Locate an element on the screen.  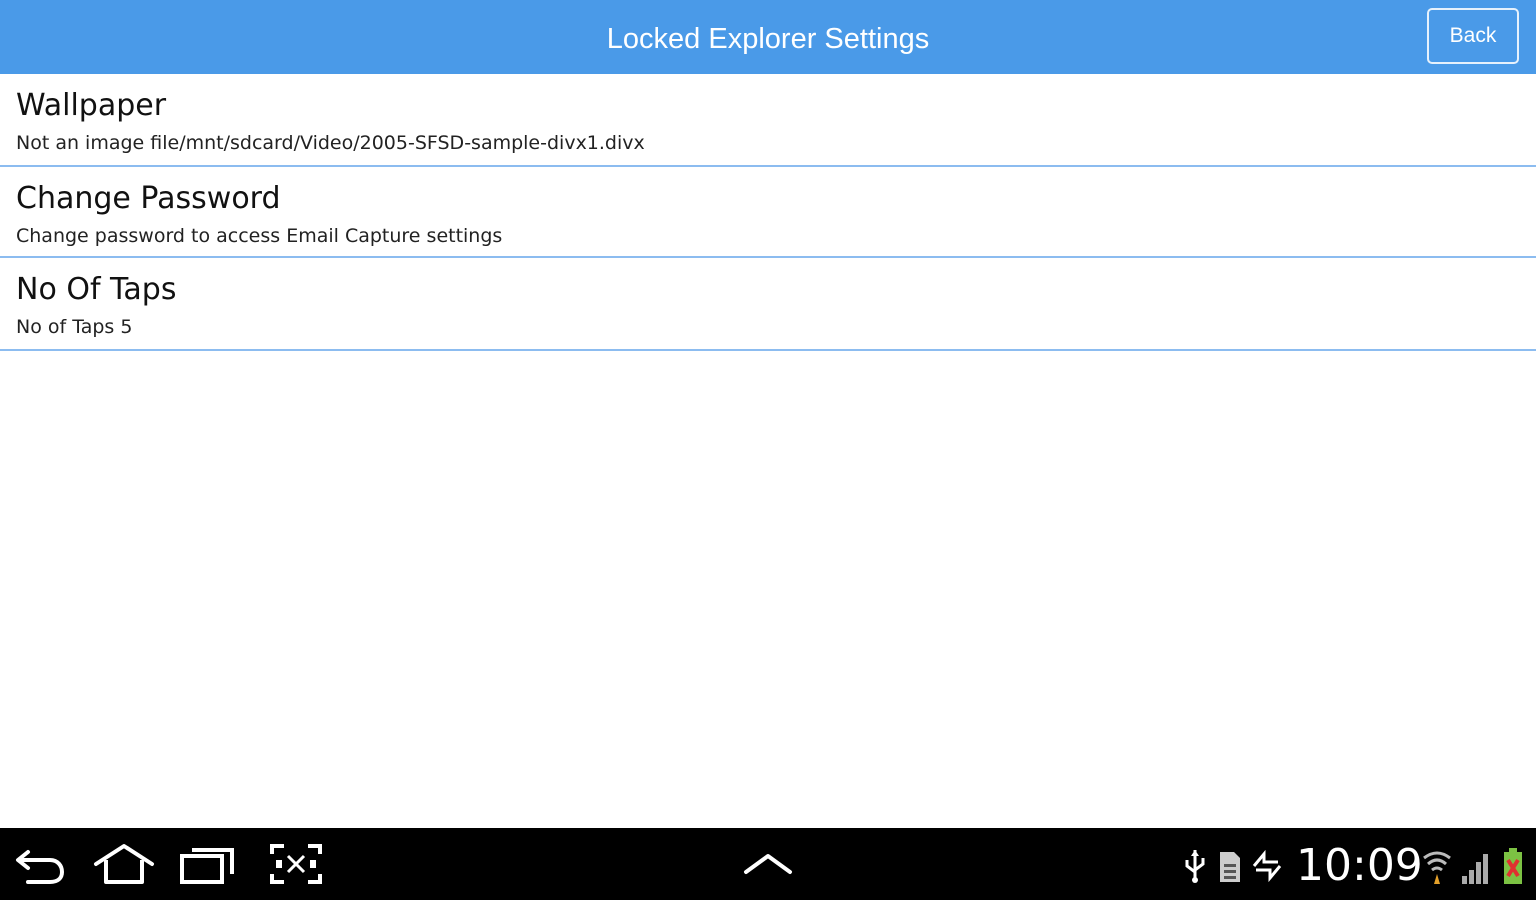
setting-summary: No of Taps 5 is located at coordinates (74, 327).